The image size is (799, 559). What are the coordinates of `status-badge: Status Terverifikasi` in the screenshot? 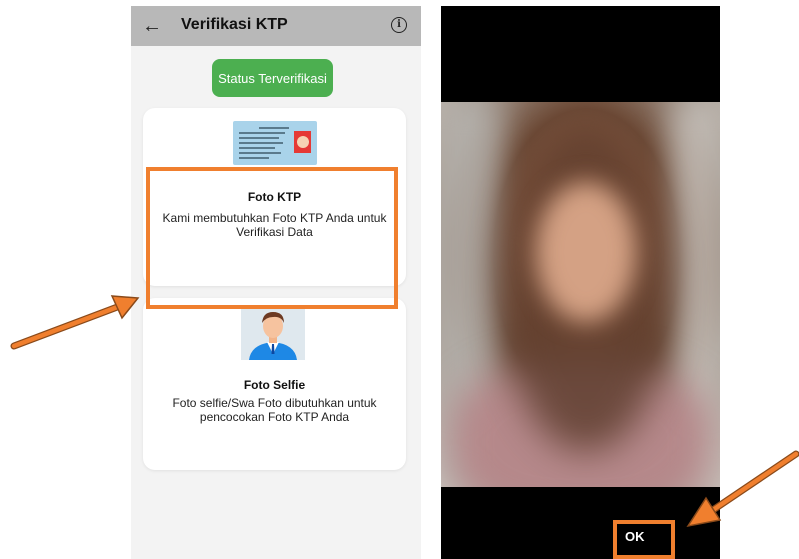 It's located at (272, 78).